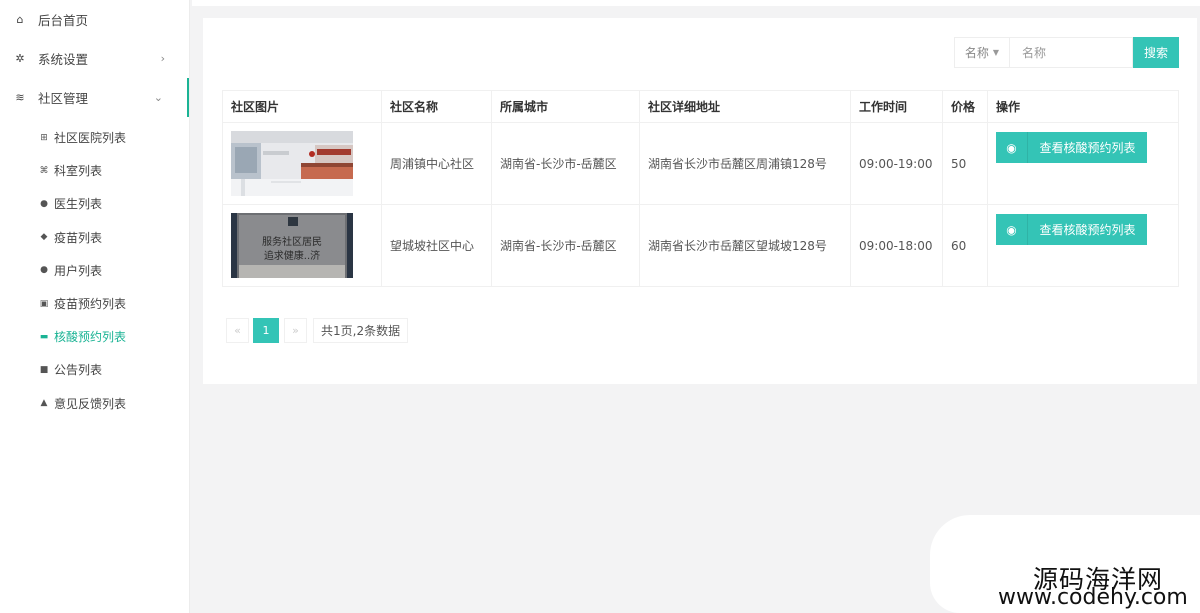 This screenshot has height=613, width=1200. I want to click on pagination: « 1 » 共1页,2条数据, so click(317, 330).